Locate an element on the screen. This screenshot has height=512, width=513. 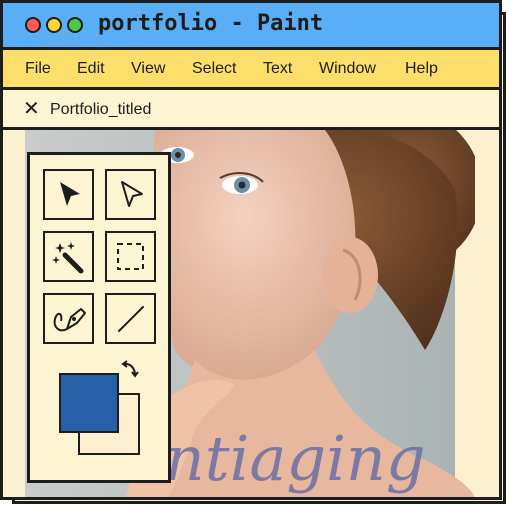
magic-wand-icon is located at coordinates (68, 258).